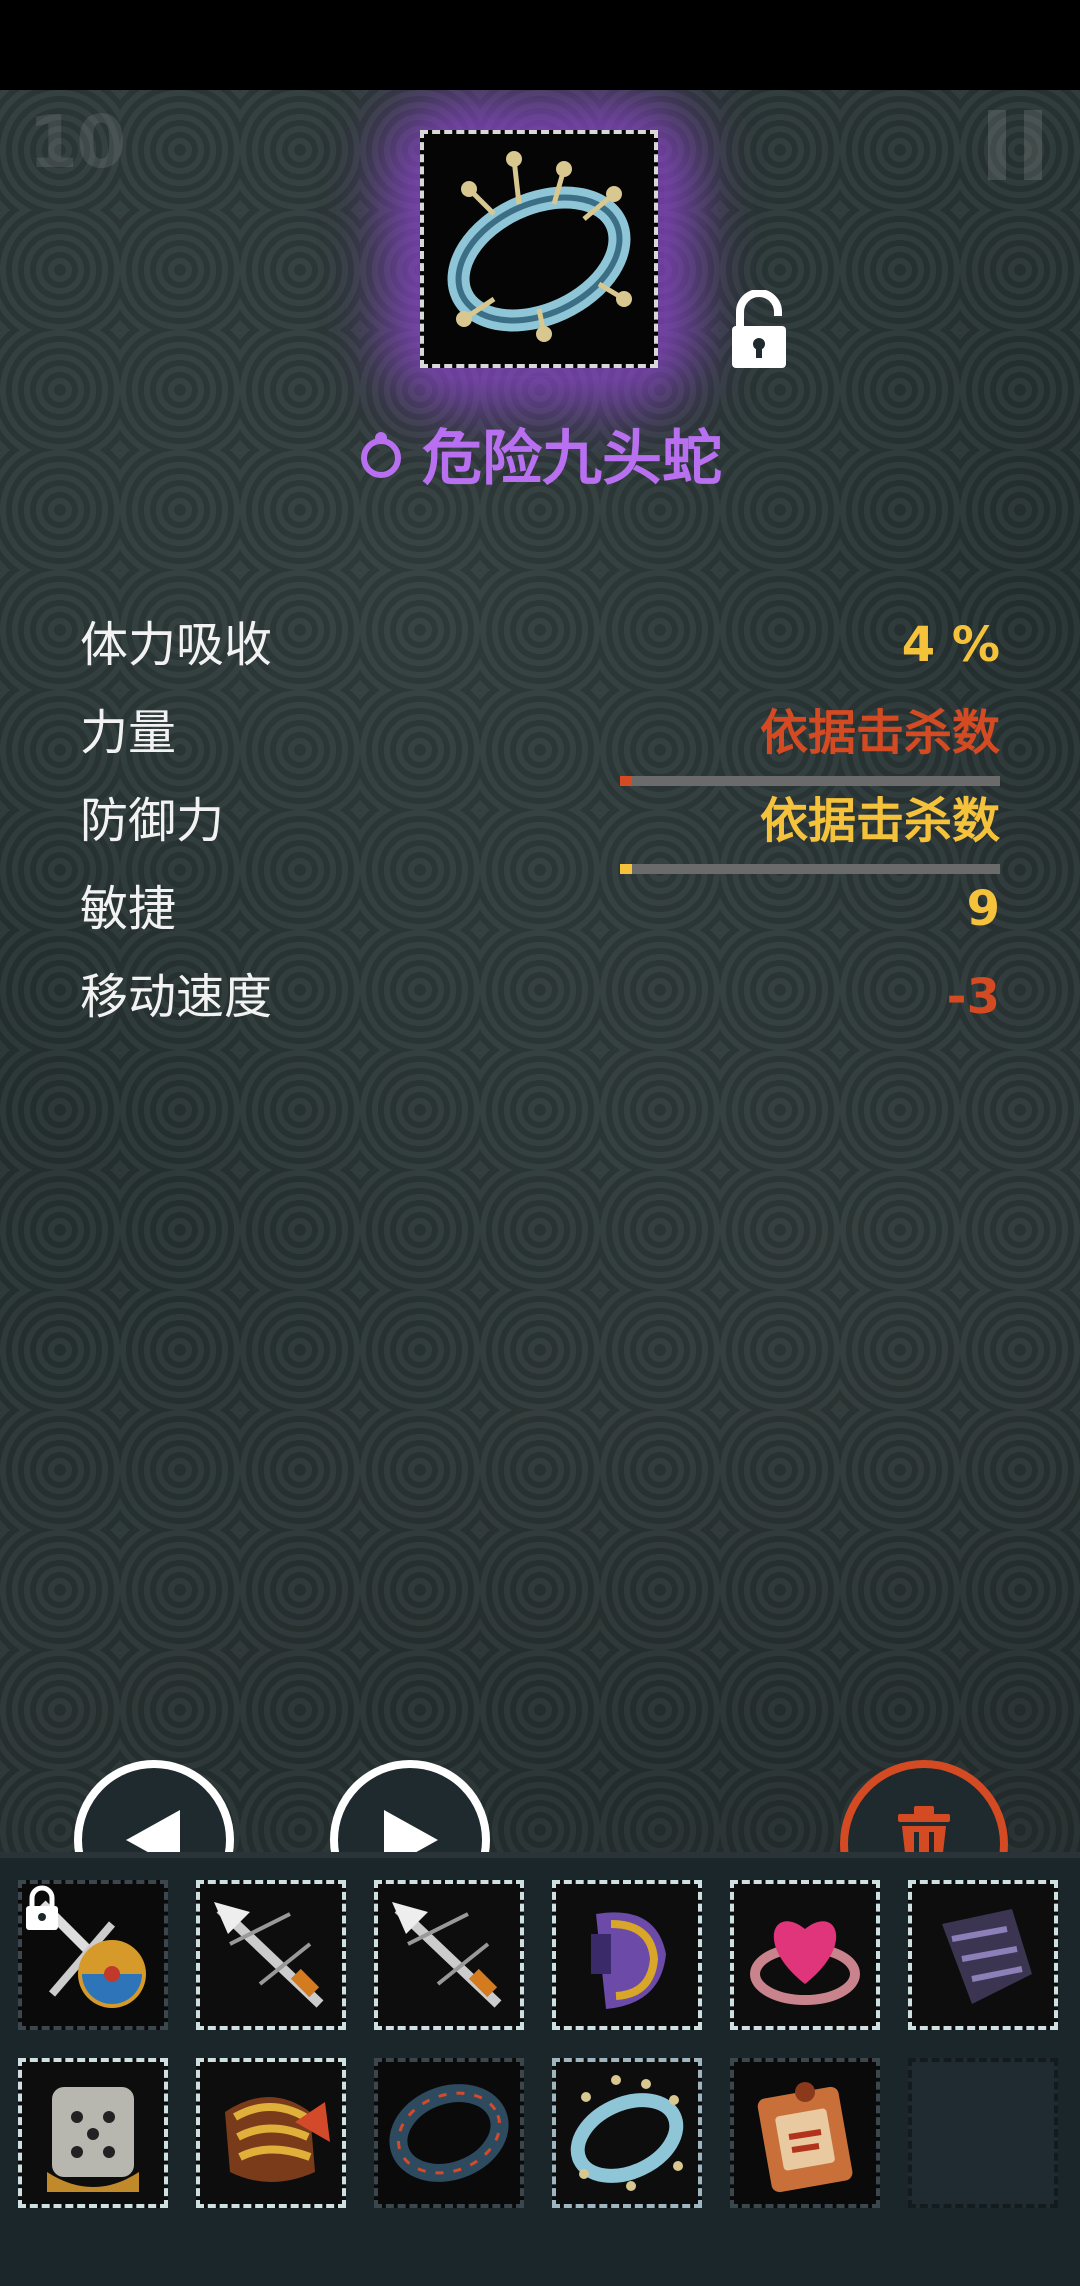 The image size is (1080, 2286). Describe the element at coordinates (176, 997) in the screenshot. I see `stat-label: 移动速度` at that location.